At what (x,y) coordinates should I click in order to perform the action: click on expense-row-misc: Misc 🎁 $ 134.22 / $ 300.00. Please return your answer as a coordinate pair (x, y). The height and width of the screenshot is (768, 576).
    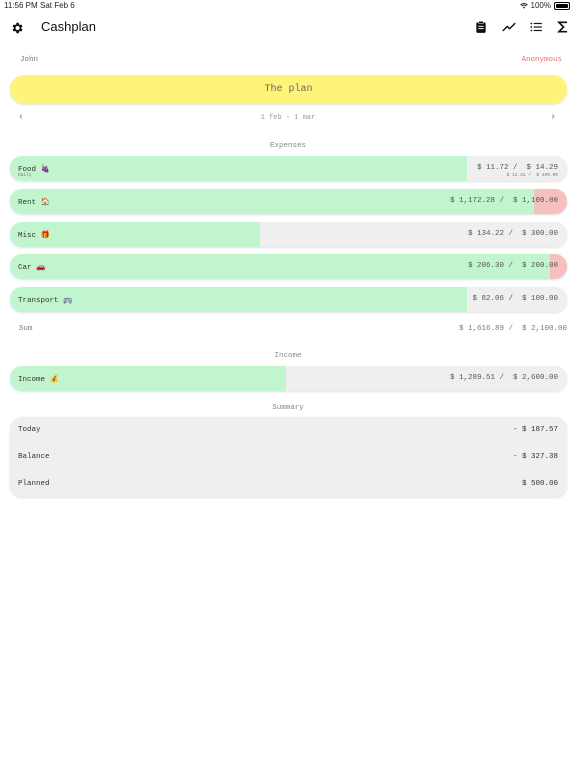
    Looking at the image, I should click on (288, 234).